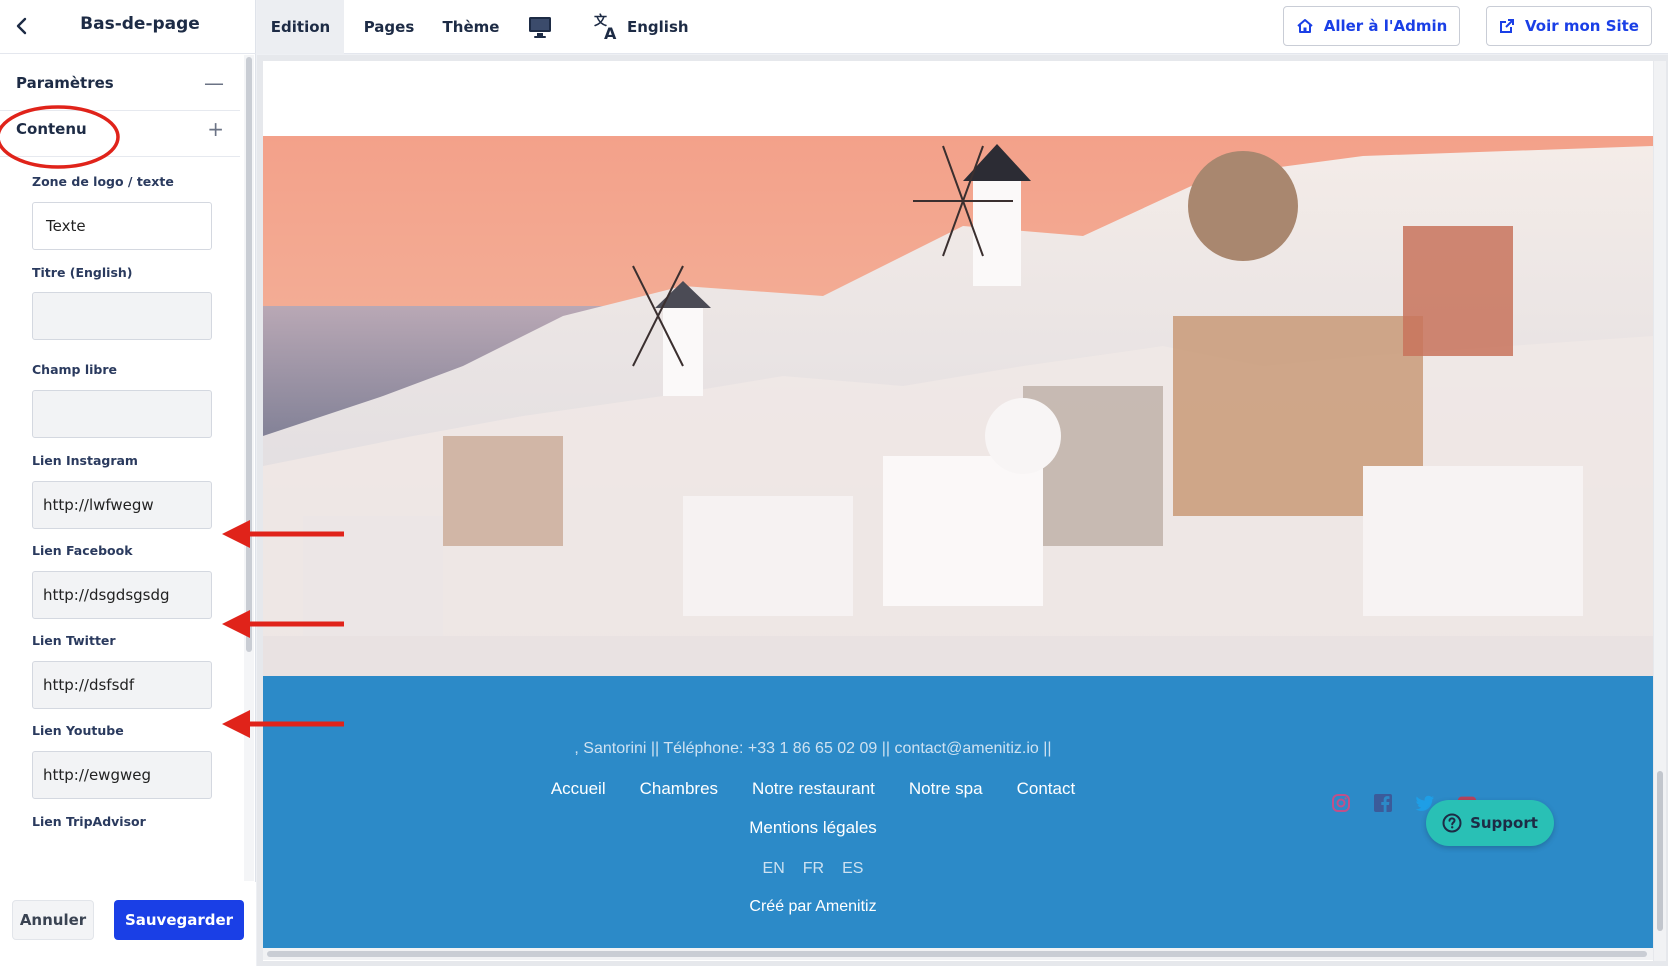 The height and width of the screenshot is (966, 1668). Describe the element at coordinates (65, 82) in the screenshot. I see `accordion-label: Paramètres` at that location.